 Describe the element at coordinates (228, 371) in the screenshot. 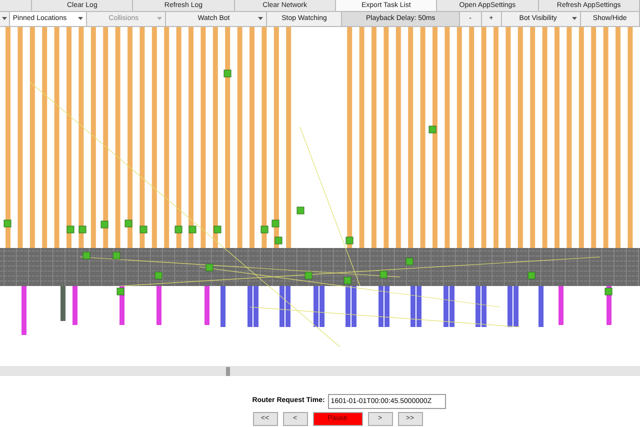

I see `scrollbar-thumb` at that location.